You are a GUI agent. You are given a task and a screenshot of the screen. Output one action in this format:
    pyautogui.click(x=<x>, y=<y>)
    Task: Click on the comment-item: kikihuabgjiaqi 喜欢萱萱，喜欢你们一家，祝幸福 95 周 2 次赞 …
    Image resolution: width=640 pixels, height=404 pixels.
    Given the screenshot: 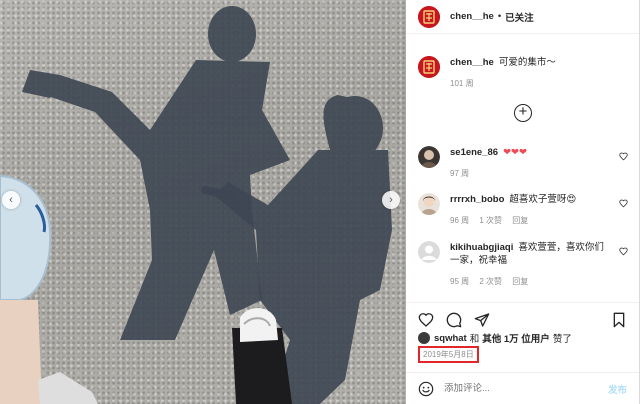 What is the action you would take?
    pyautogui.click(x=523, y=264)
    